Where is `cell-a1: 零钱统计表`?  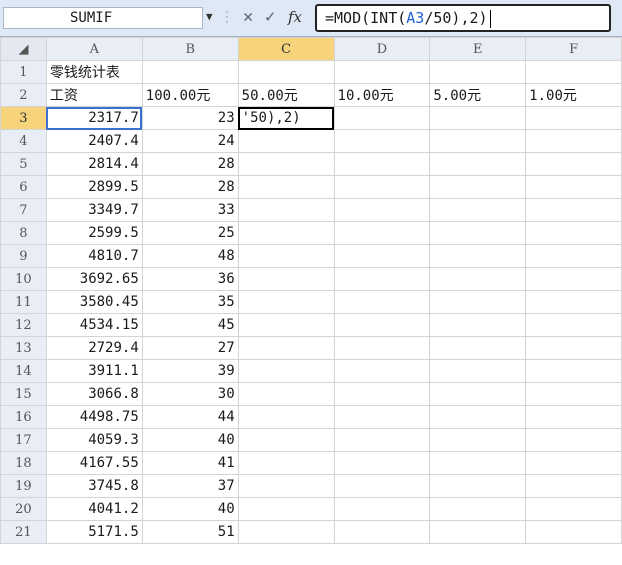 cell-a1: 零钱统计表 is located at coordinates (94, 72).